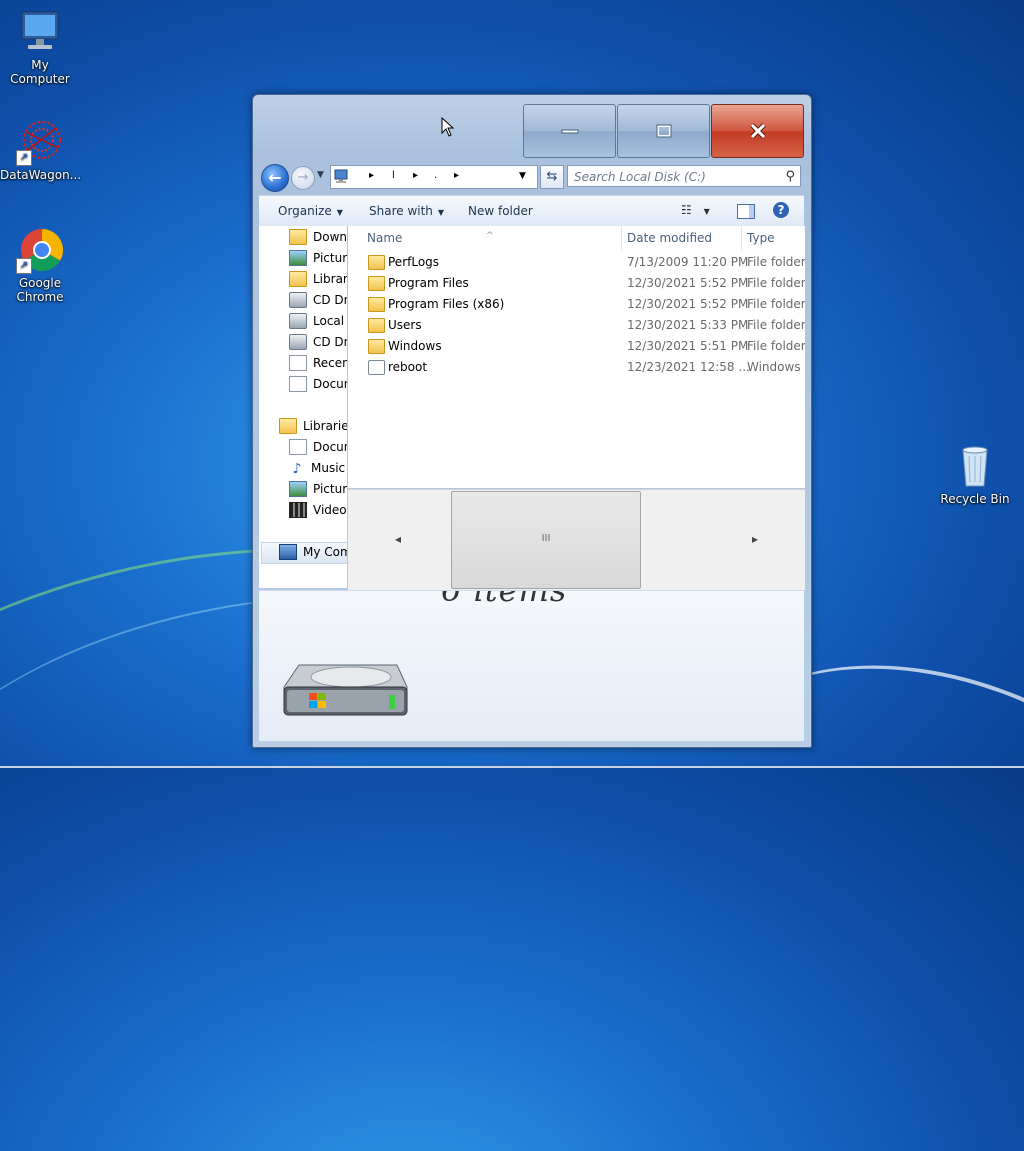  Describe the element at coordinates (298, 363) in the screenshot. I see `recent-places-icon` at that location.